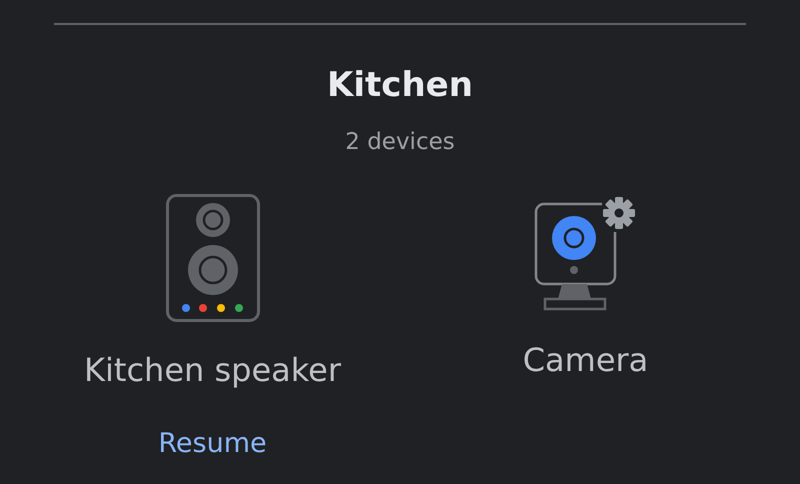 The height and width of the screenshot is (484, 800). What do you see at coordinates (212, 444) in the screenshot?
I see `resume-button: Resume` at bounding box center [212, 444].